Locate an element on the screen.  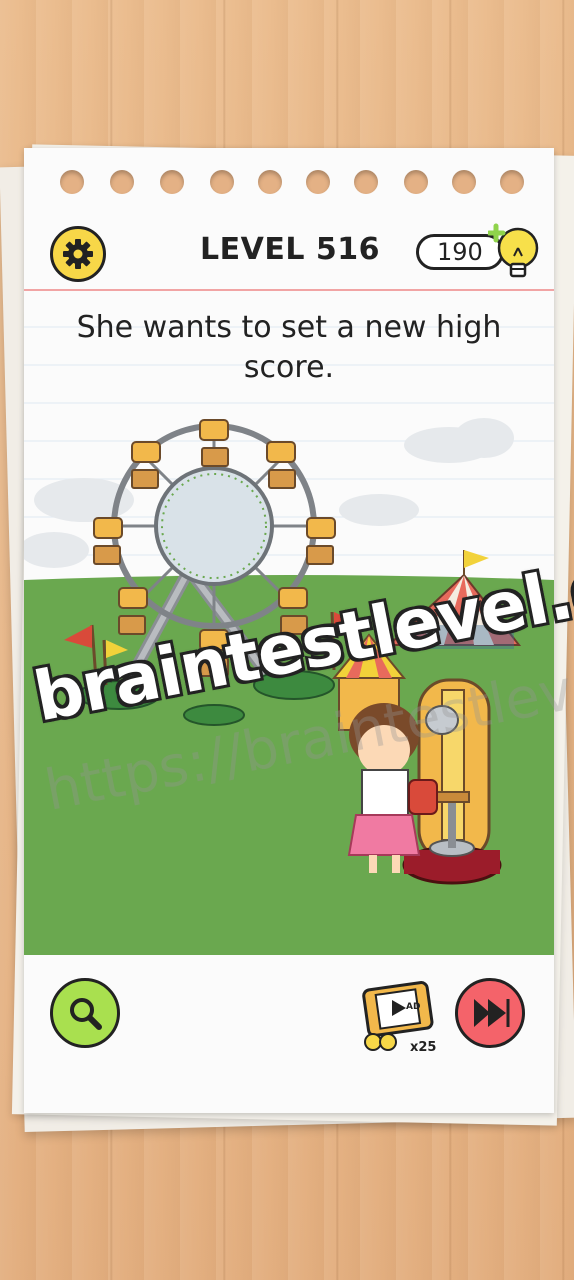
lightbulb-plus-icon is located at coordinates (515, 251).